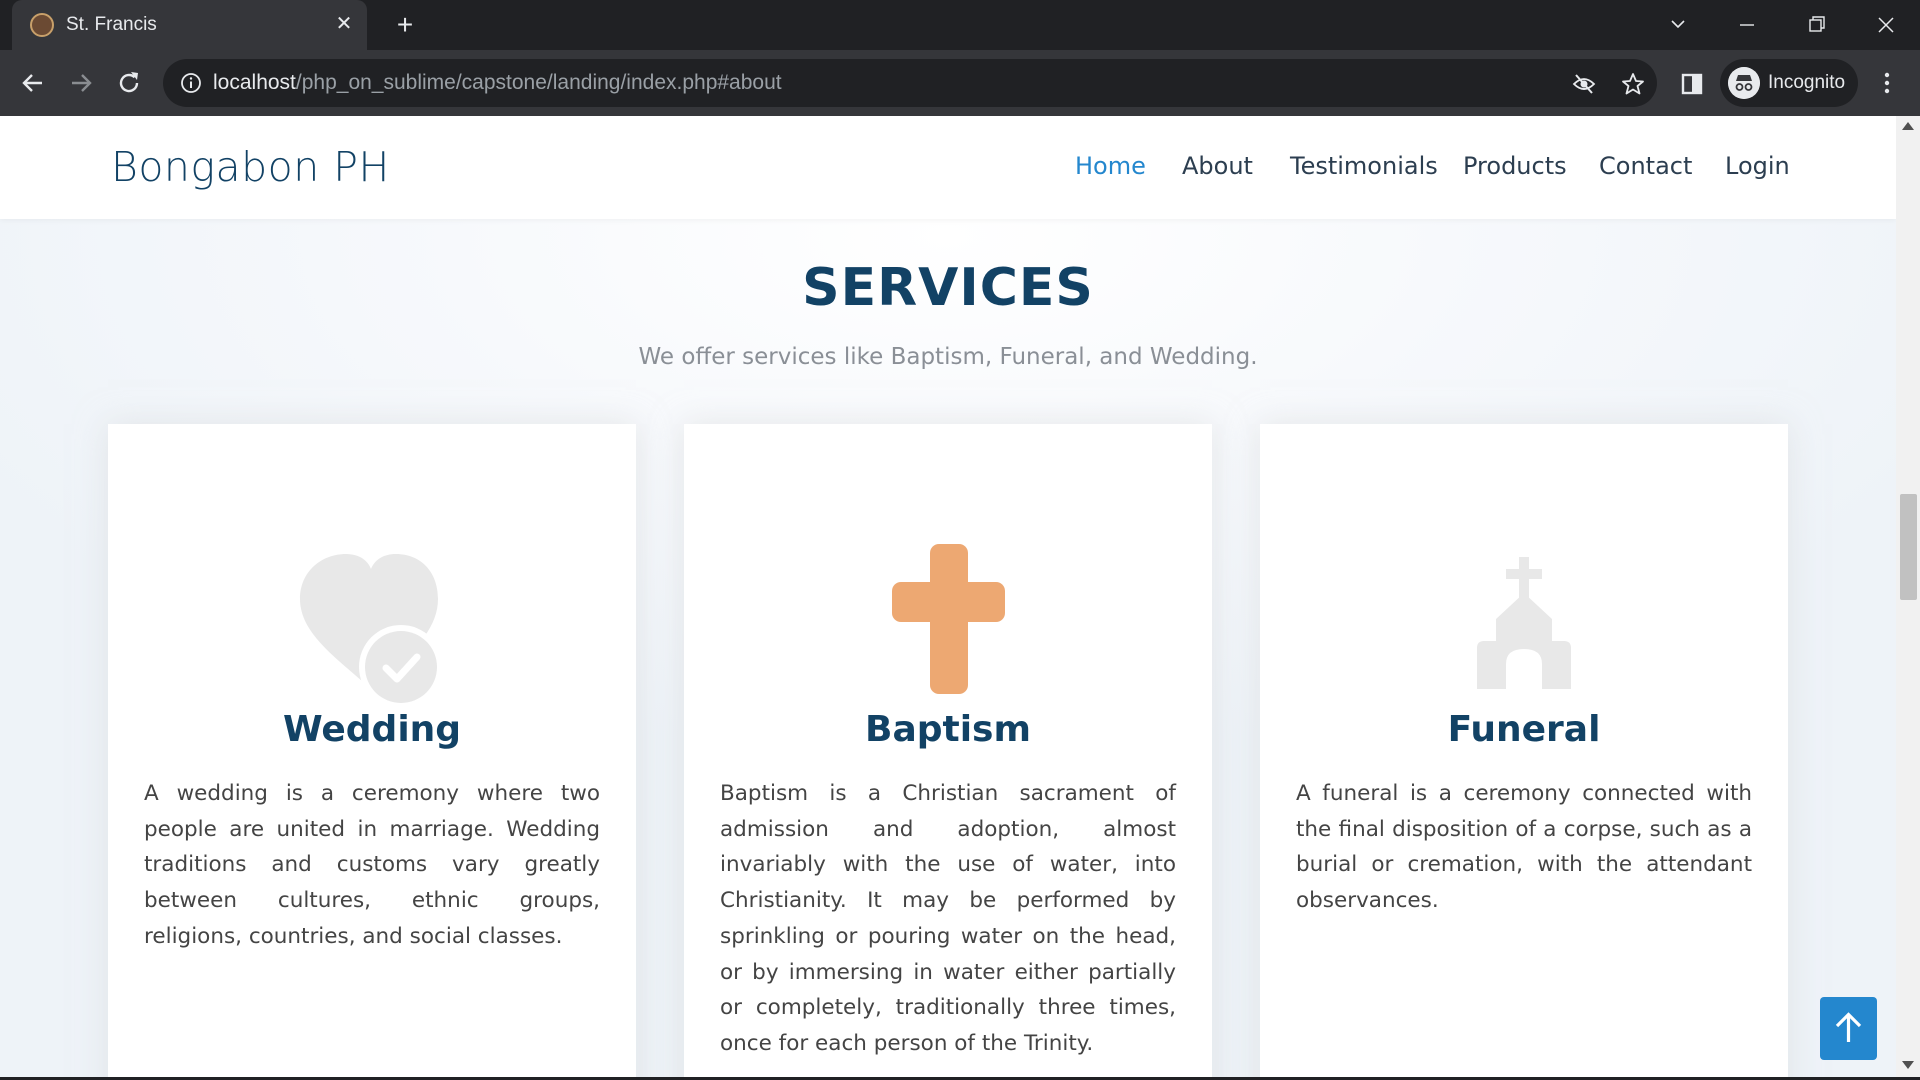 The width and height of the screenshot is (1920, 1080). I want to click on nav-products: Products, so click(1515, 166).